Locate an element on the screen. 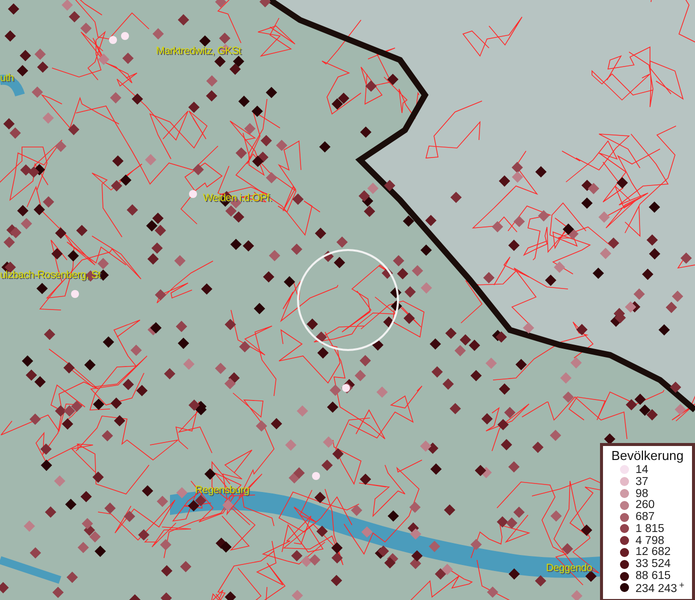 The width and height of the screenshot is (695, 600). legend-label: 234 243$^{+}$ is located at coordinates (660, 588).